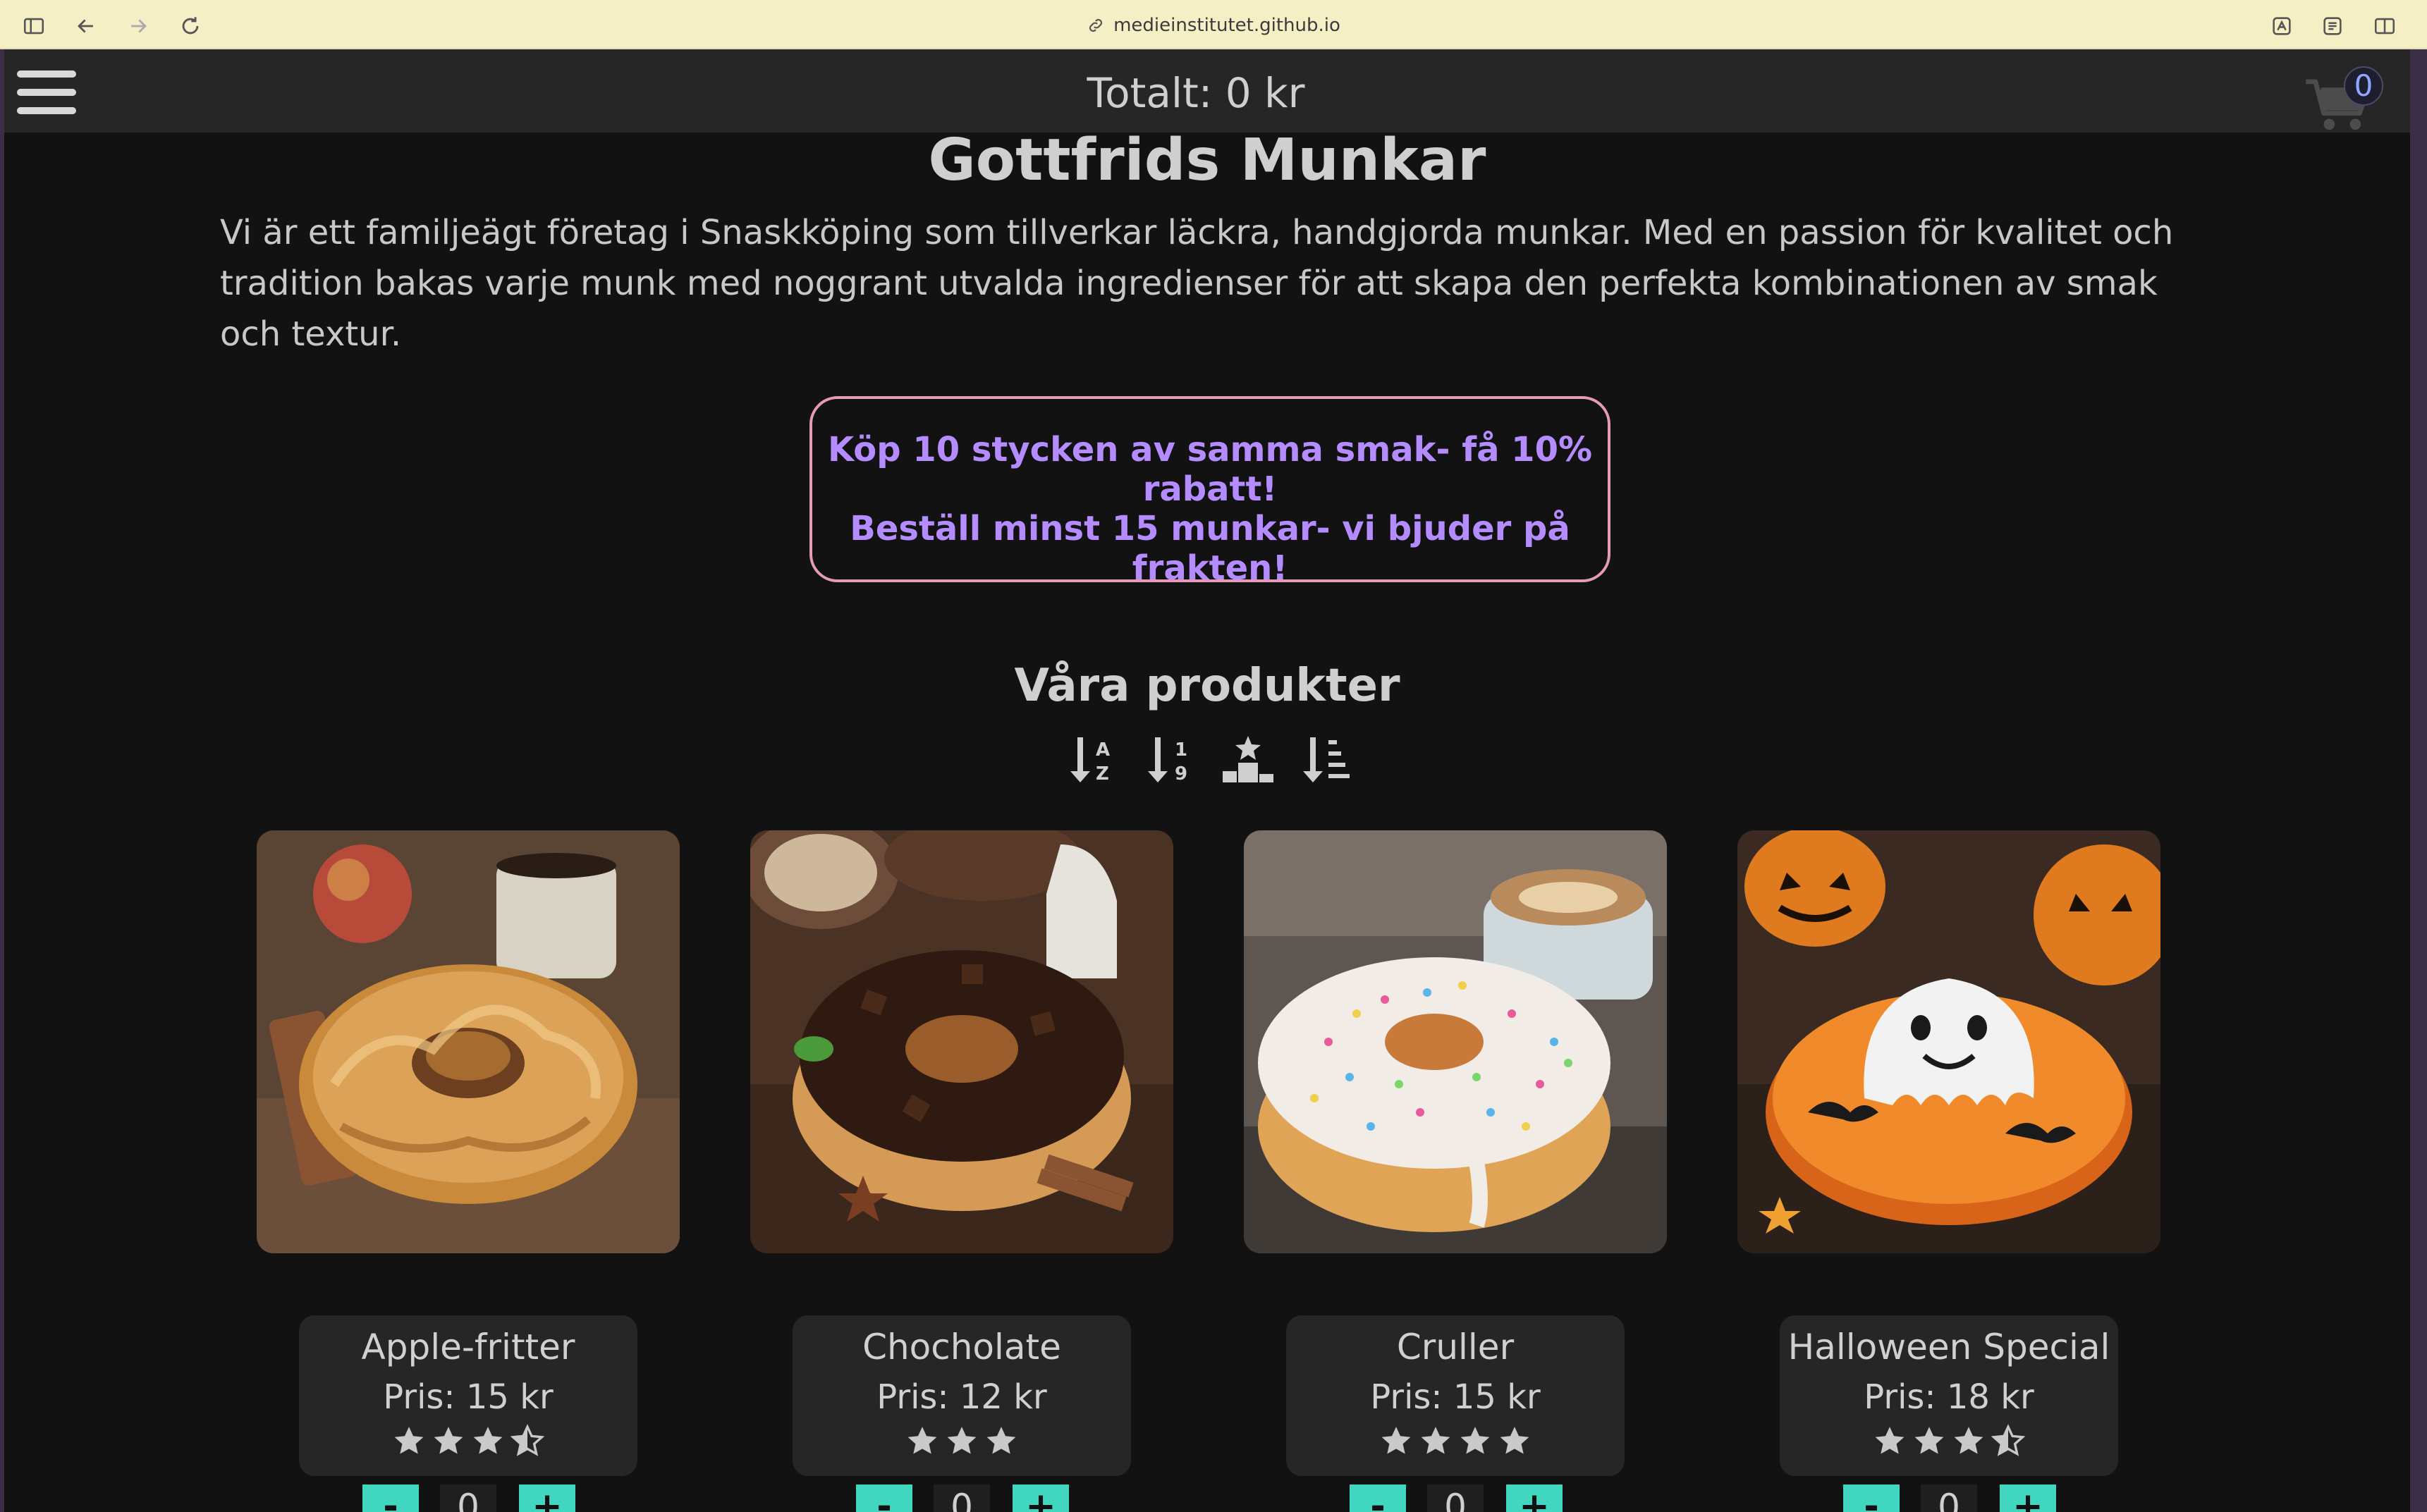  I want to click on product-info: Cruller Pris: 15 kr, so click(1455, 1395).